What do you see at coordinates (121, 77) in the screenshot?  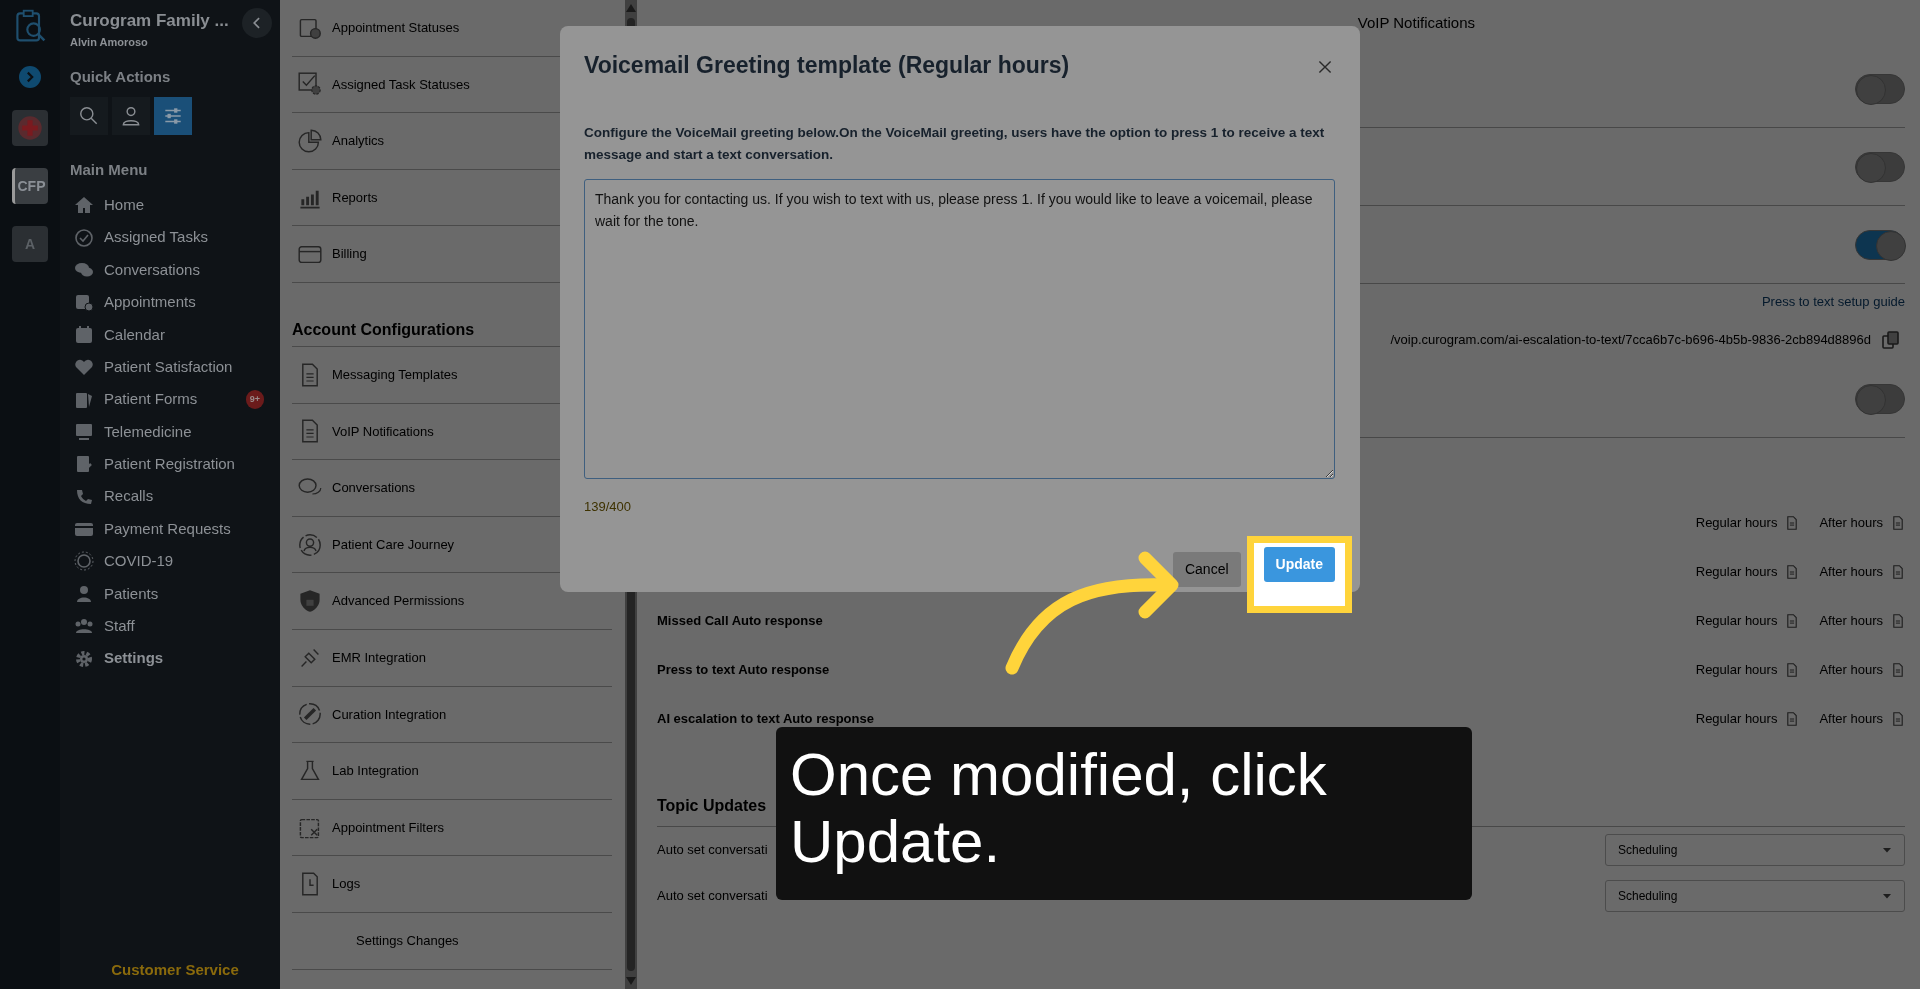 I see `section-title: Quick Actions` at bounding box center [121, 77].